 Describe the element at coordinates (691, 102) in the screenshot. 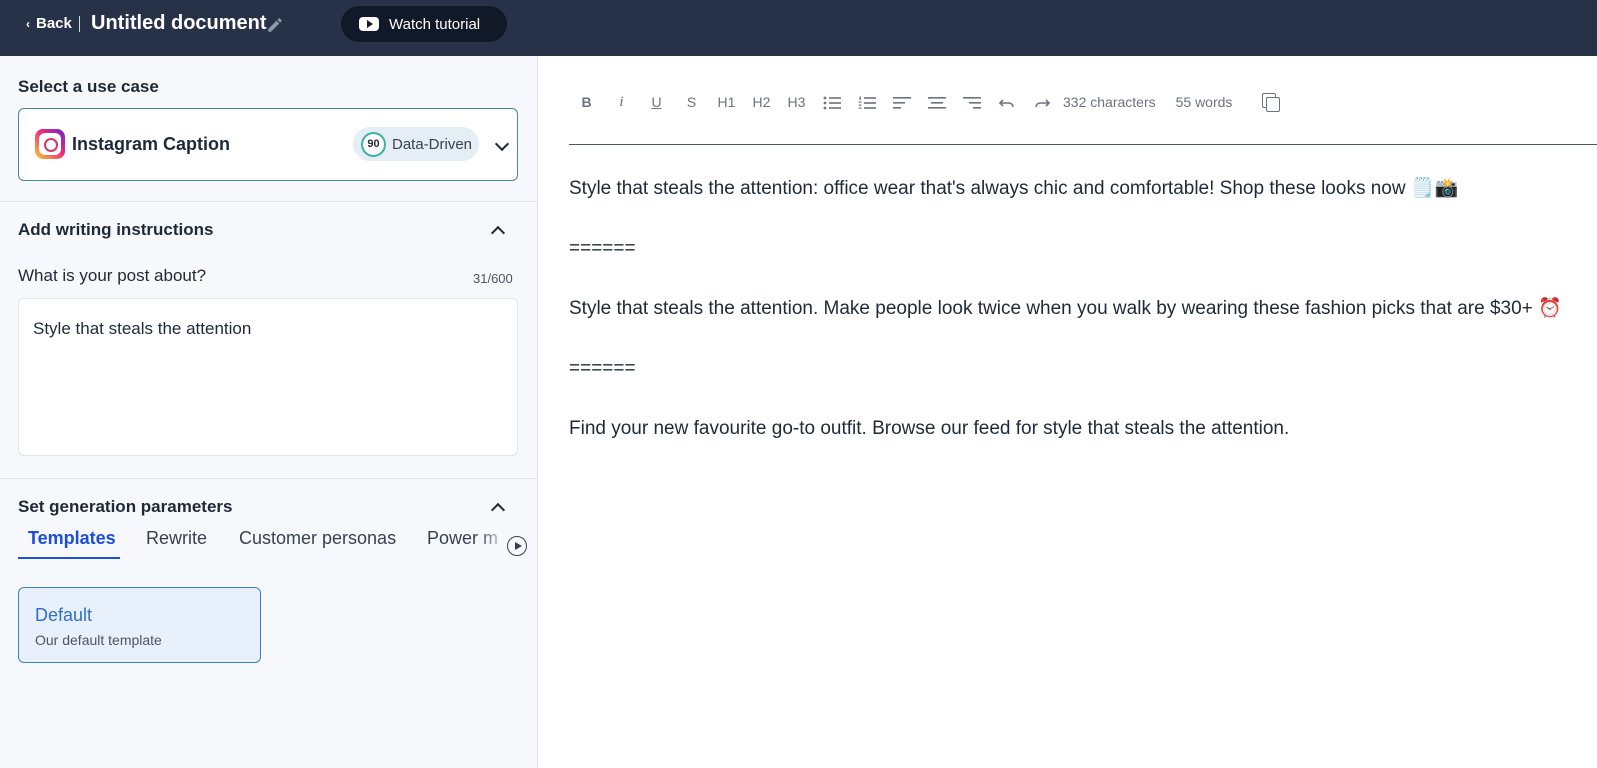

I see `strikethrough-button: S` at that location.